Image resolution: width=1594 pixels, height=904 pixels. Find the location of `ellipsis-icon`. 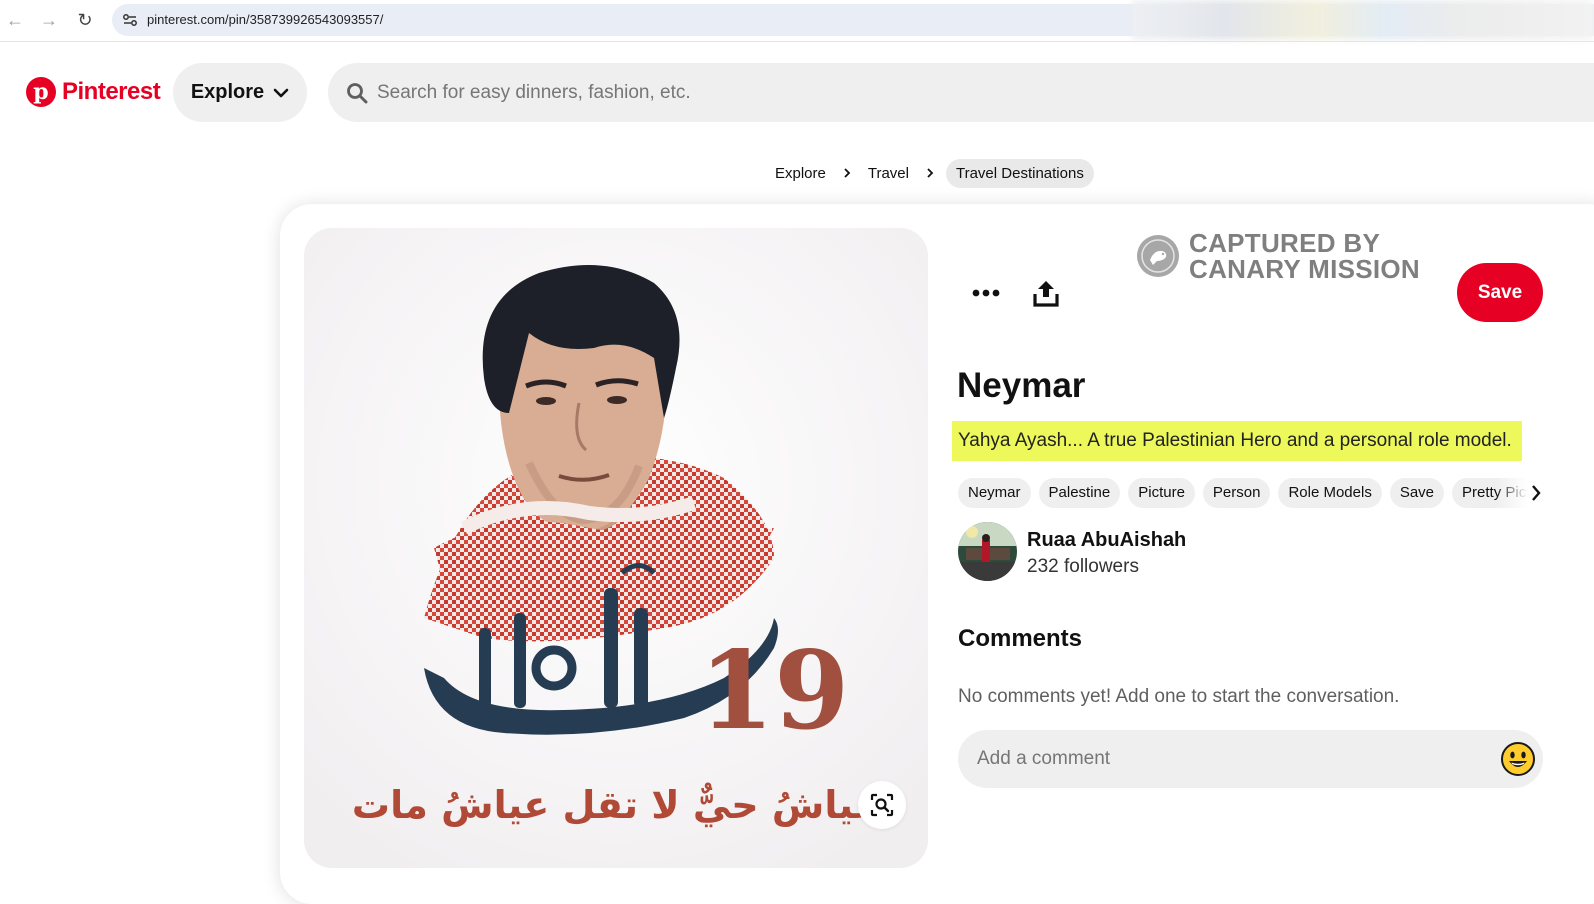

ellipsis-icon is located at coordinates (986, 293).